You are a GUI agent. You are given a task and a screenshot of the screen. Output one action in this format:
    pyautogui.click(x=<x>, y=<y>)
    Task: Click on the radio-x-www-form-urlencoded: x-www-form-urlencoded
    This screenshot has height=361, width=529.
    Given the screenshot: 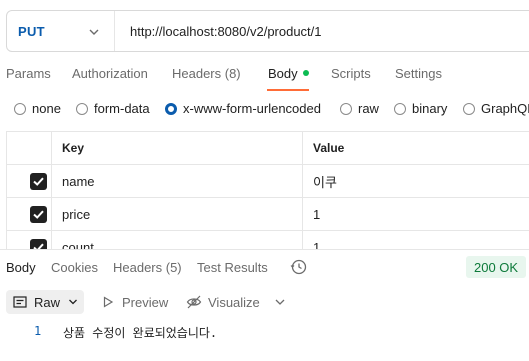 What is the action you would take?
    pyautogui.click(x=243, y=108)
    